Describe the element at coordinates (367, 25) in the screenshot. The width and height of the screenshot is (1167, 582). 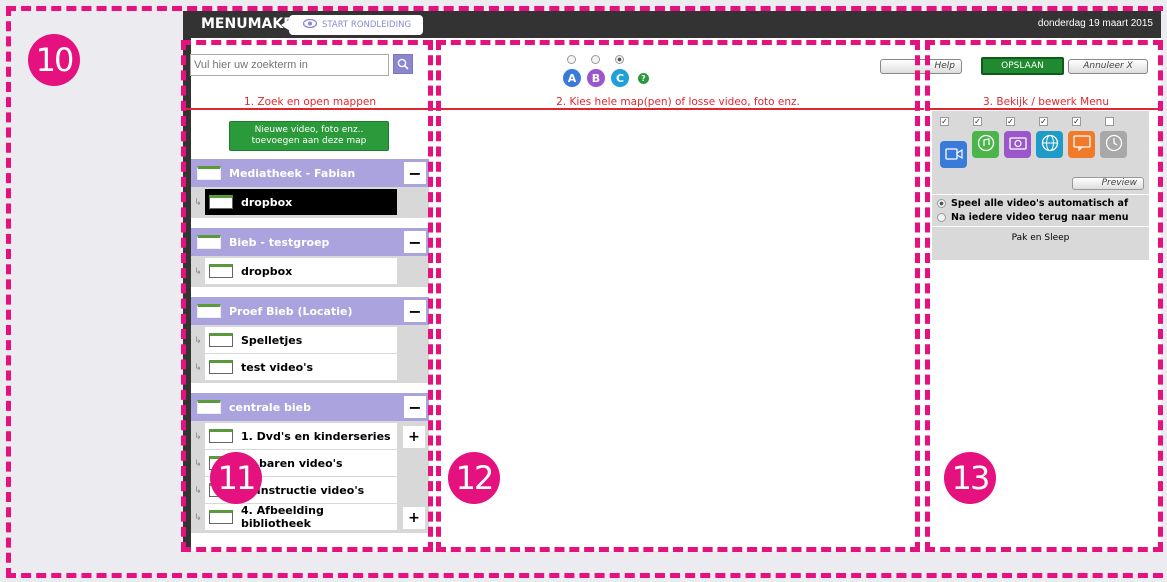
I see `tour-label: START RONDLEIDING` at that location.